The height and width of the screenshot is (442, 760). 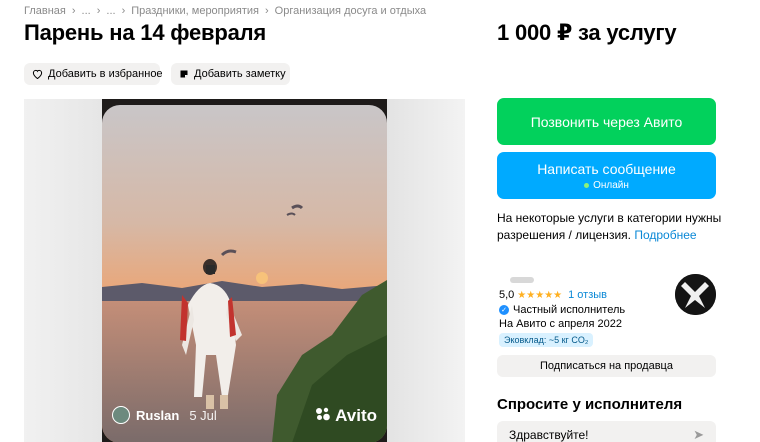 I want to click on write-message-button: Написать сообщение Онлайн, so click(x=606, y=175).